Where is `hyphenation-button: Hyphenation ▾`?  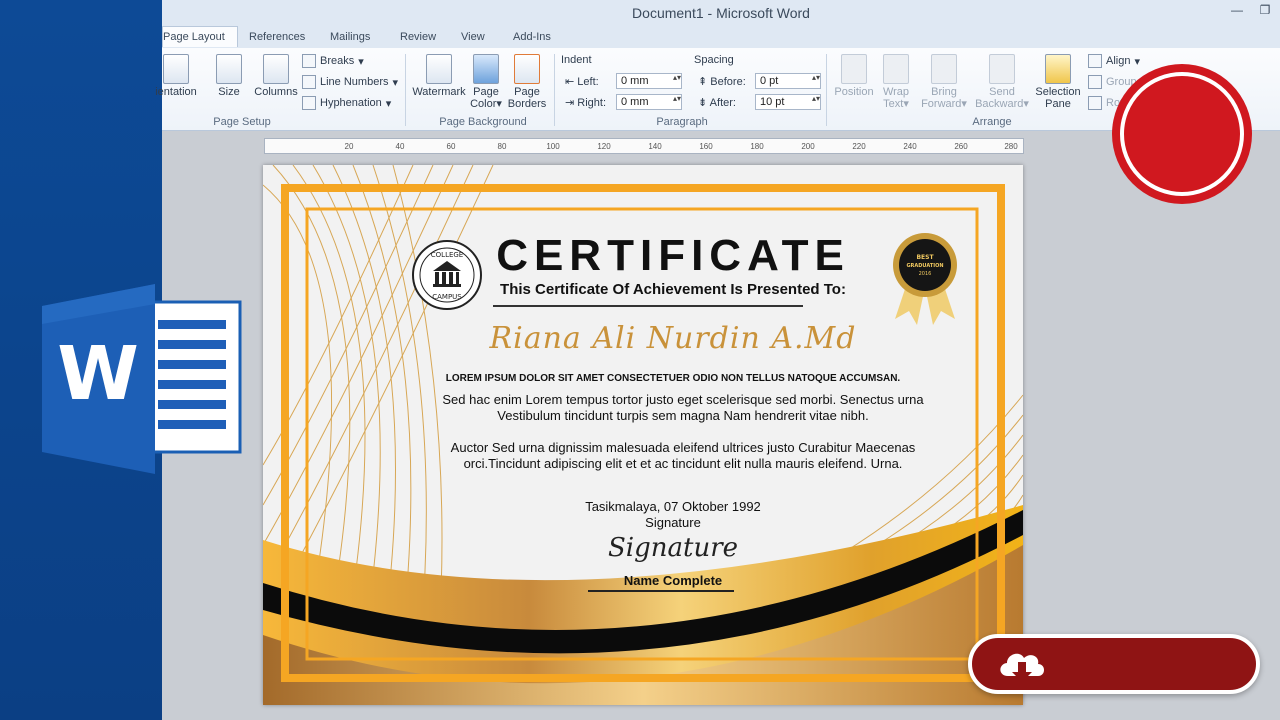
hyphenation-button: Hyphenation ▾ is located at coordinates (346, 103).